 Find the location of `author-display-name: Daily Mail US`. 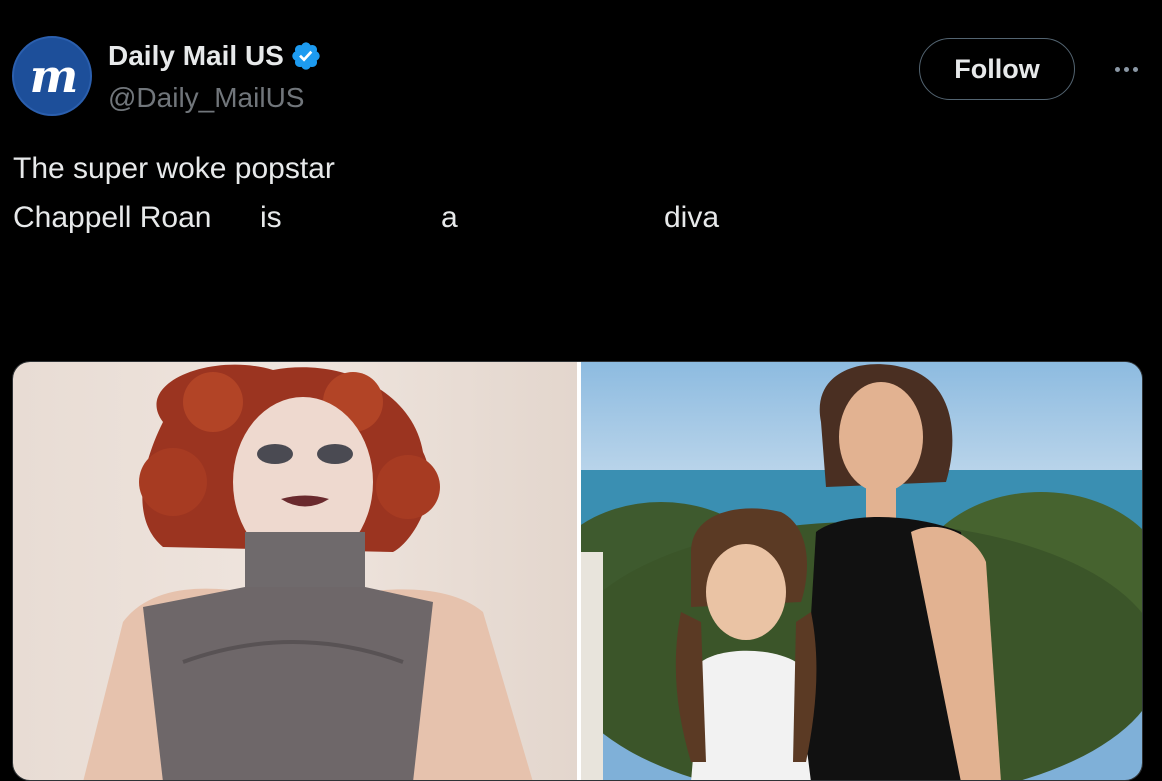

author-display-name: Daily Mail US is located at coordinates (196, 56).